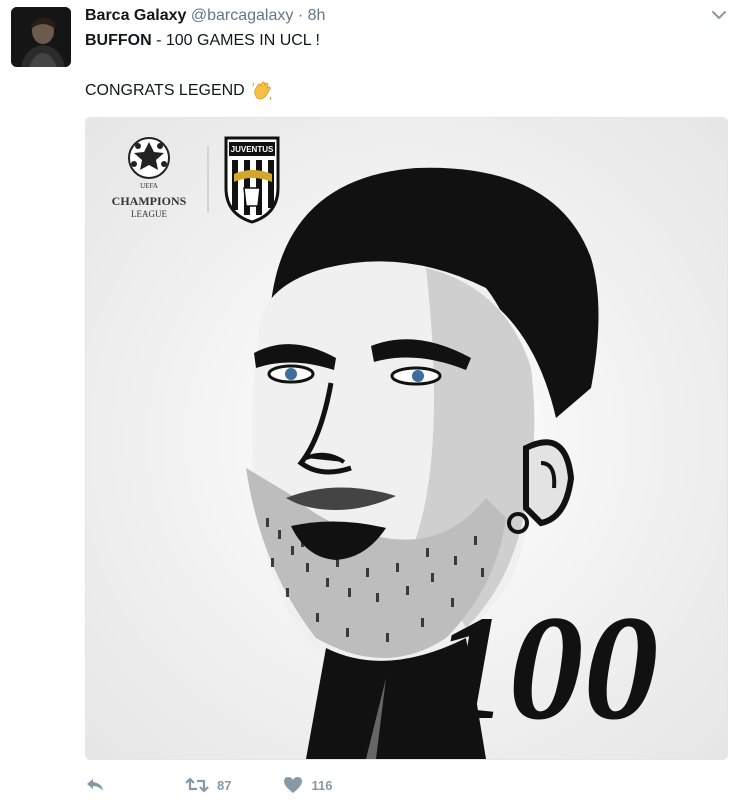 The width and height of the screenshot is (750, 804). I want to click on cl-logo-line2: CHAMPIONS, so click(149, 201).